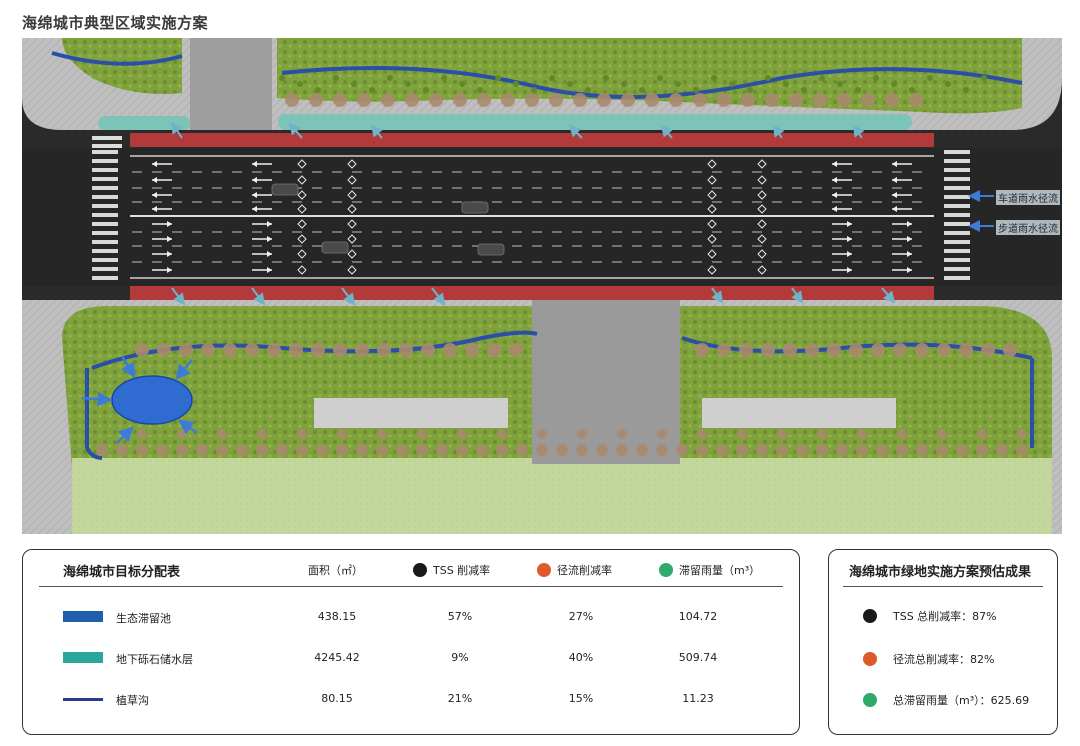 This screenshot has height=746, width=1080. What do you see at coordinates (1028, 227) in the screenshot?
I see `sidewalk-runoff-label: 步道雨水径流` at bounding box center [1028, 227].